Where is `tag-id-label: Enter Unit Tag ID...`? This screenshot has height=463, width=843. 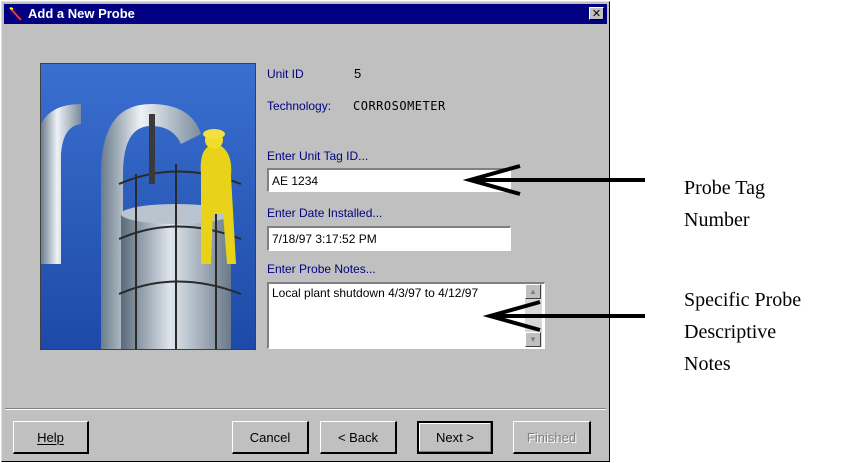
tag-id-label: Enter Unit Tag ID... is located at coordinates (318, 156).